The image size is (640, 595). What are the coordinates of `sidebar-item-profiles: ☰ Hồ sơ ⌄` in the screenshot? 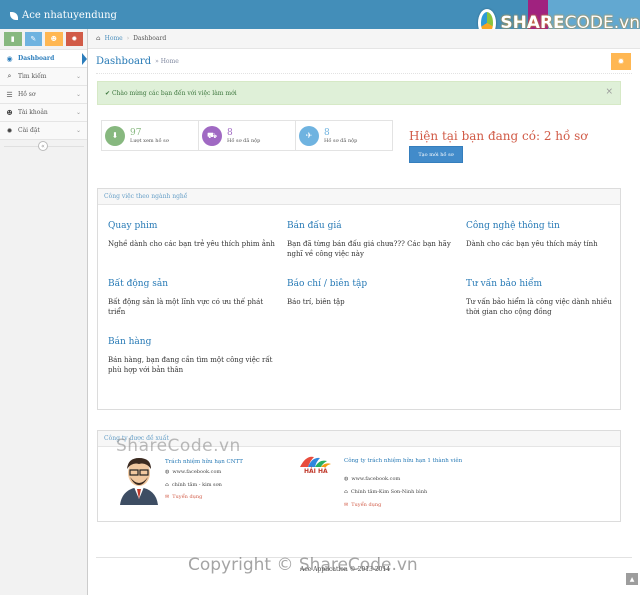 It's located at (43, 95).